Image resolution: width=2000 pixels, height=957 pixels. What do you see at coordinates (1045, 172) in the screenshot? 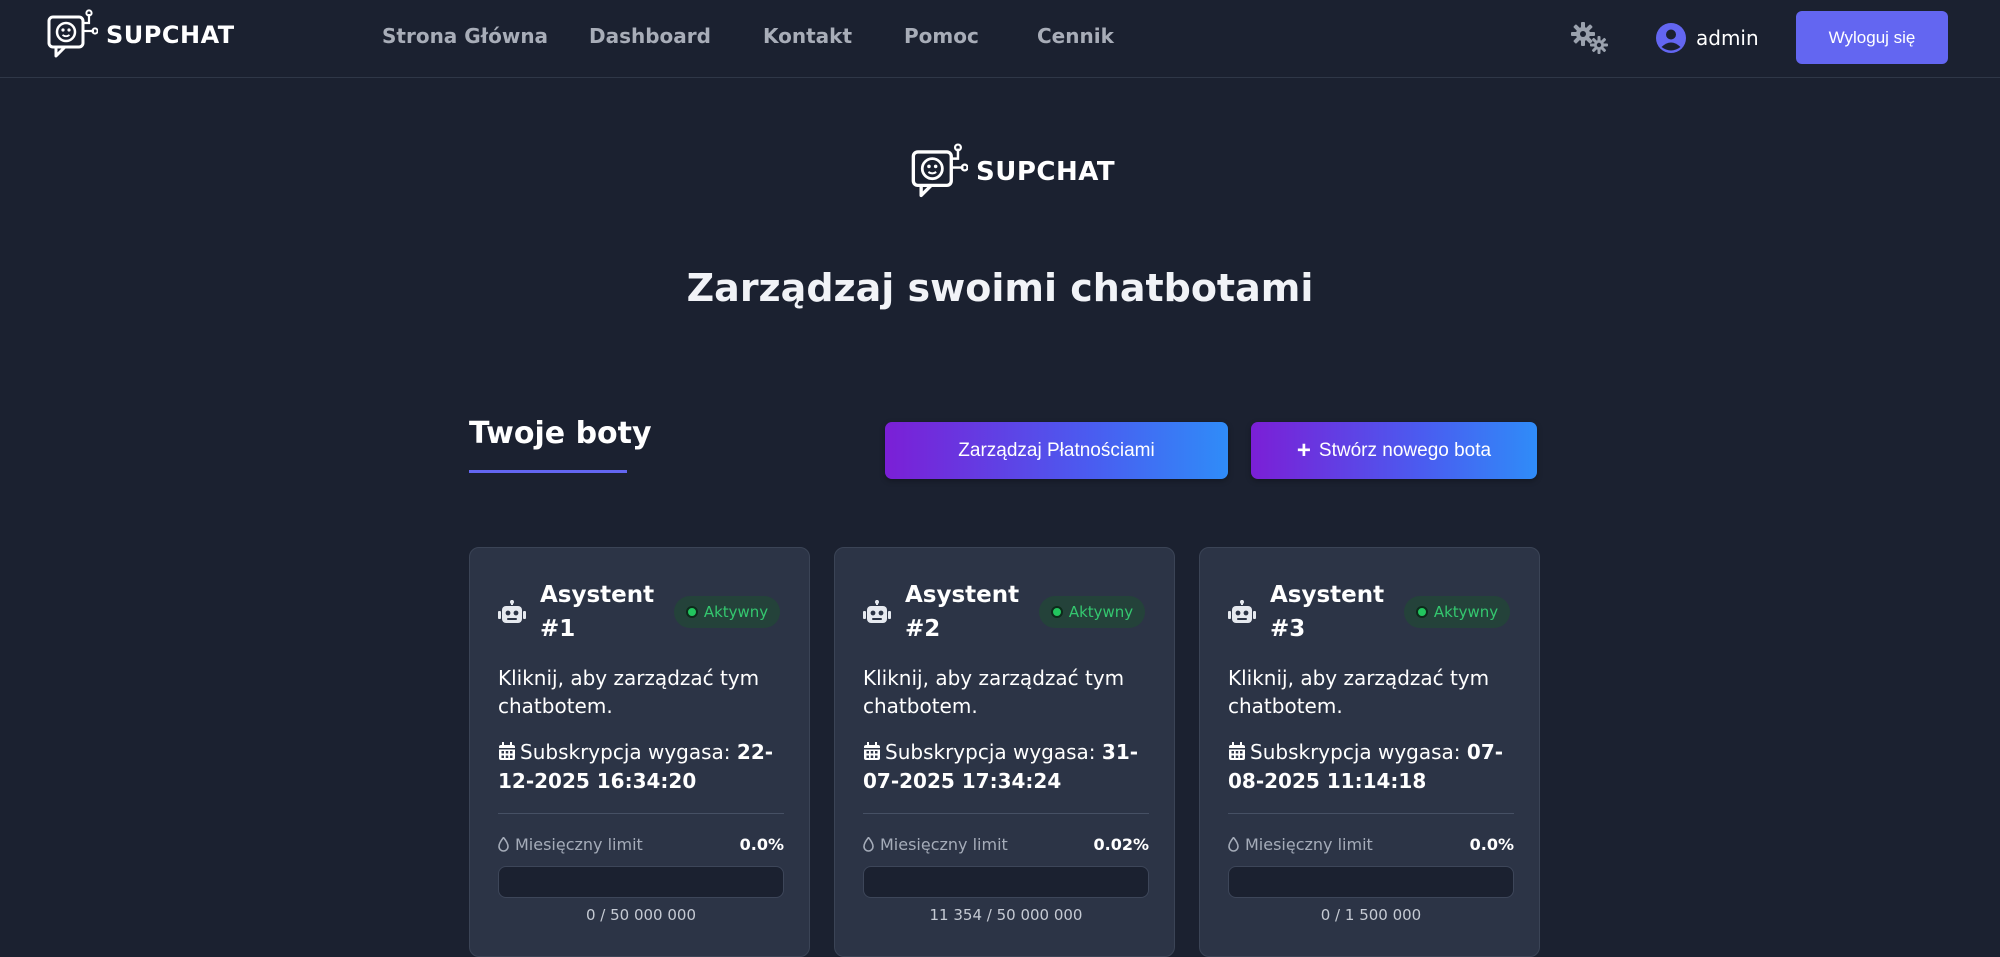
I see `hero-brand-name: SUPCHAT` at bounding box center [1045, 172].